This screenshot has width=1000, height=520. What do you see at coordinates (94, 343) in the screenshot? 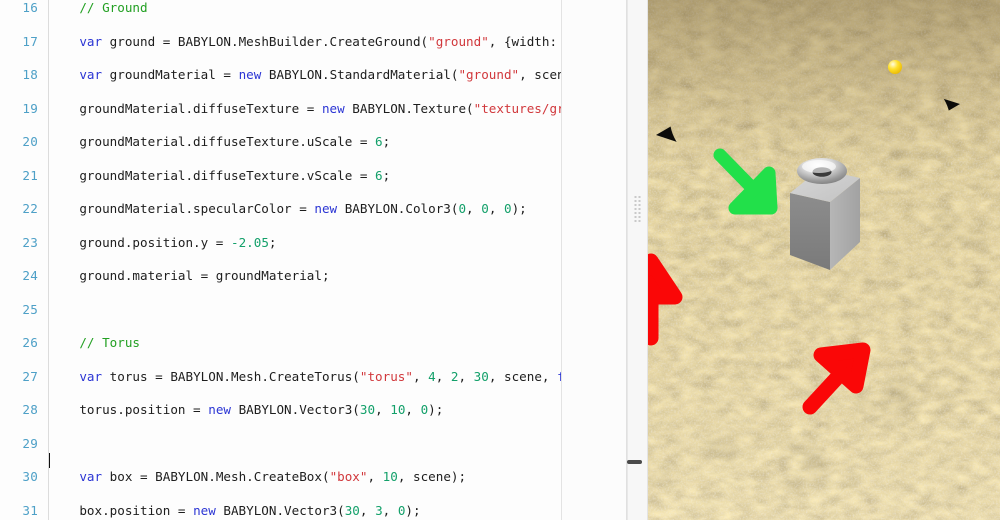
I see `code-line-text: // Torus` at bounding box center [94, 343].